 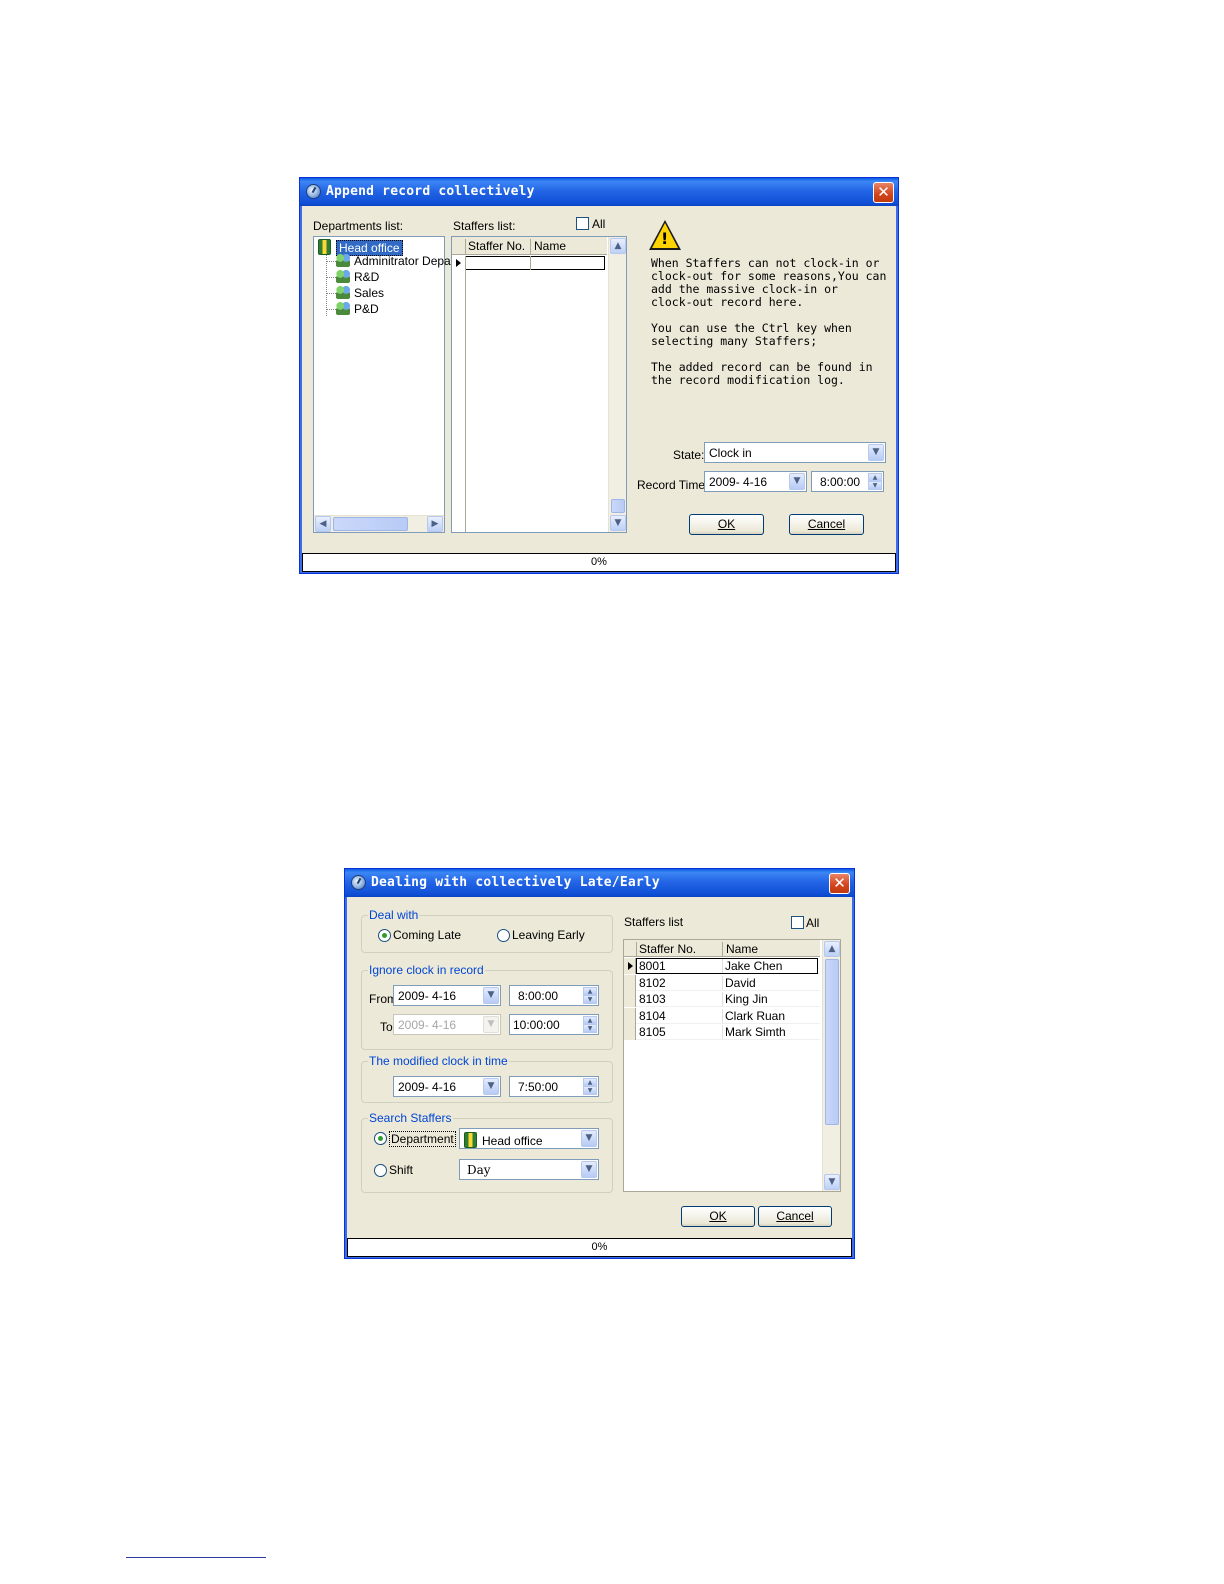 I want to click on table-row: 8001 Jake Chen, so click(x=722, y=966).